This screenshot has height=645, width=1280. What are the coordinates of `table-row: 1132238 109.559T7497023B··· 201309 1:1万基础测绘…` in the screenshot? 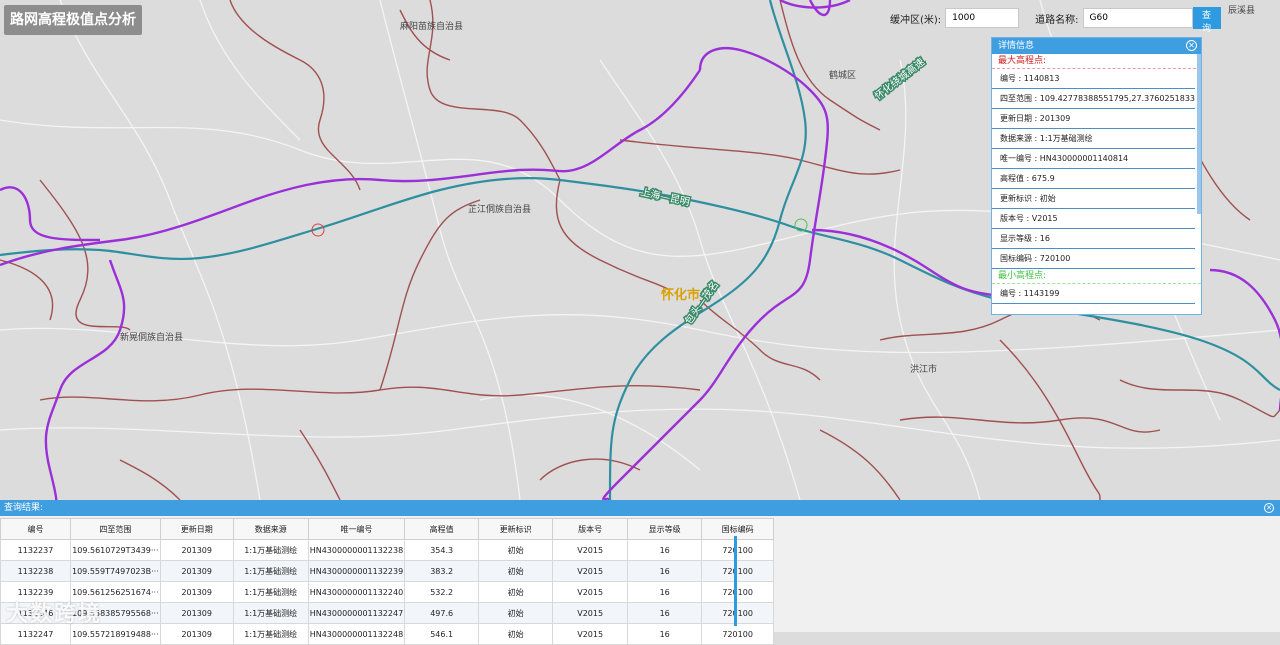 It's located at (387, 571).